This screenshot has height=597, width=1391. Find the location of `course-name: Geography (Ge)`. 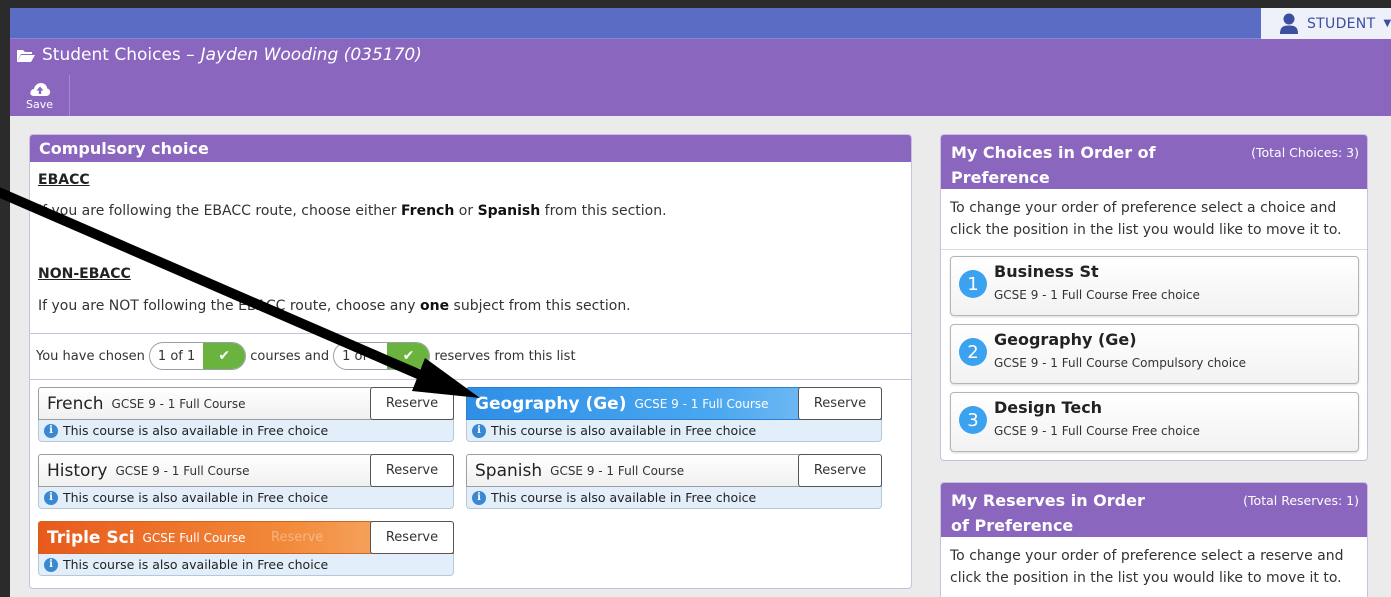

course-name: Geography (Ge) is located at coordinates (551, 403).